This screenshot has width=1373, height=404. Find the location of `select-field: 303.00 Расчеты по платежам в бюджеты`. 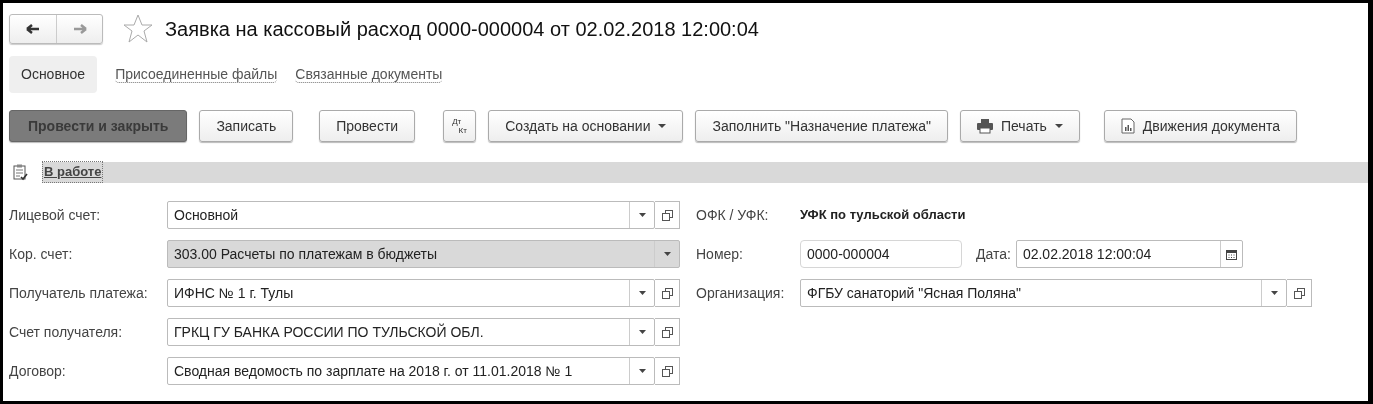

select-field: 303.00 Расчеты по платежам в бюджеты is located at coordinates (423, 254).